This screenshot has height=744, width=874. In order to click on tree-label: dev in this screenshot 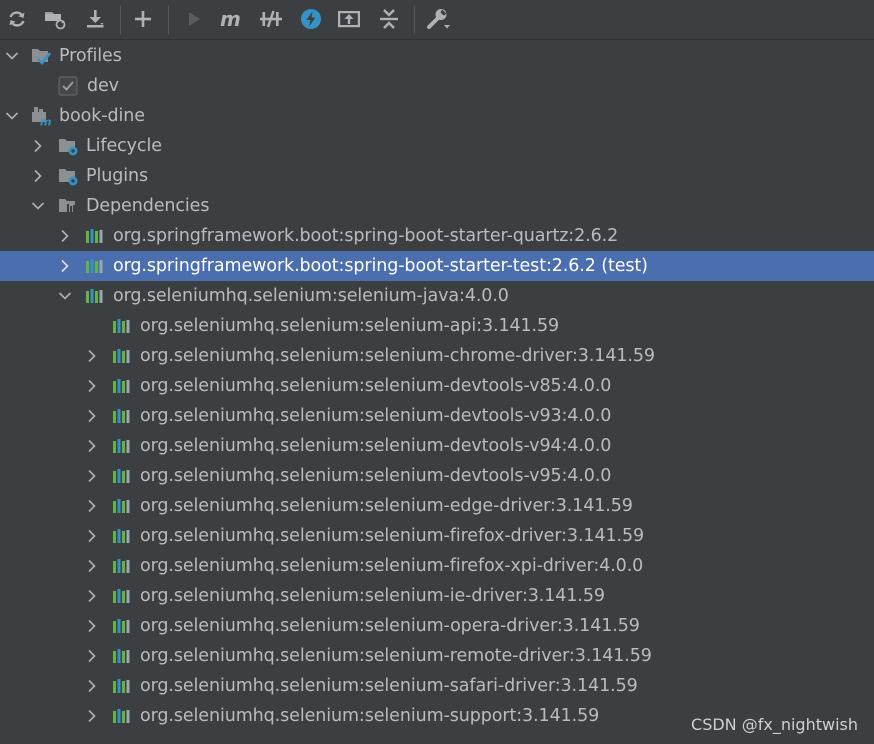, I will do `click(103, 86)`.